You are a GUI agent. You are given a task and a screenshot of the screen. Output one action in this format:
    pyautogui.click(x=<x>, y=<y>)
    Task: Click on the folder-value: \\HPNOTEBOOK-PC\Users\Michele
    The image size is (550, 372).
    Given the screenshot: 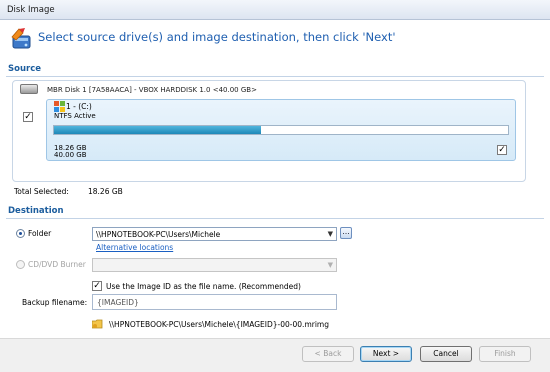 What is the action you would take?
    pyautogui.click(x=158, y=234)
    